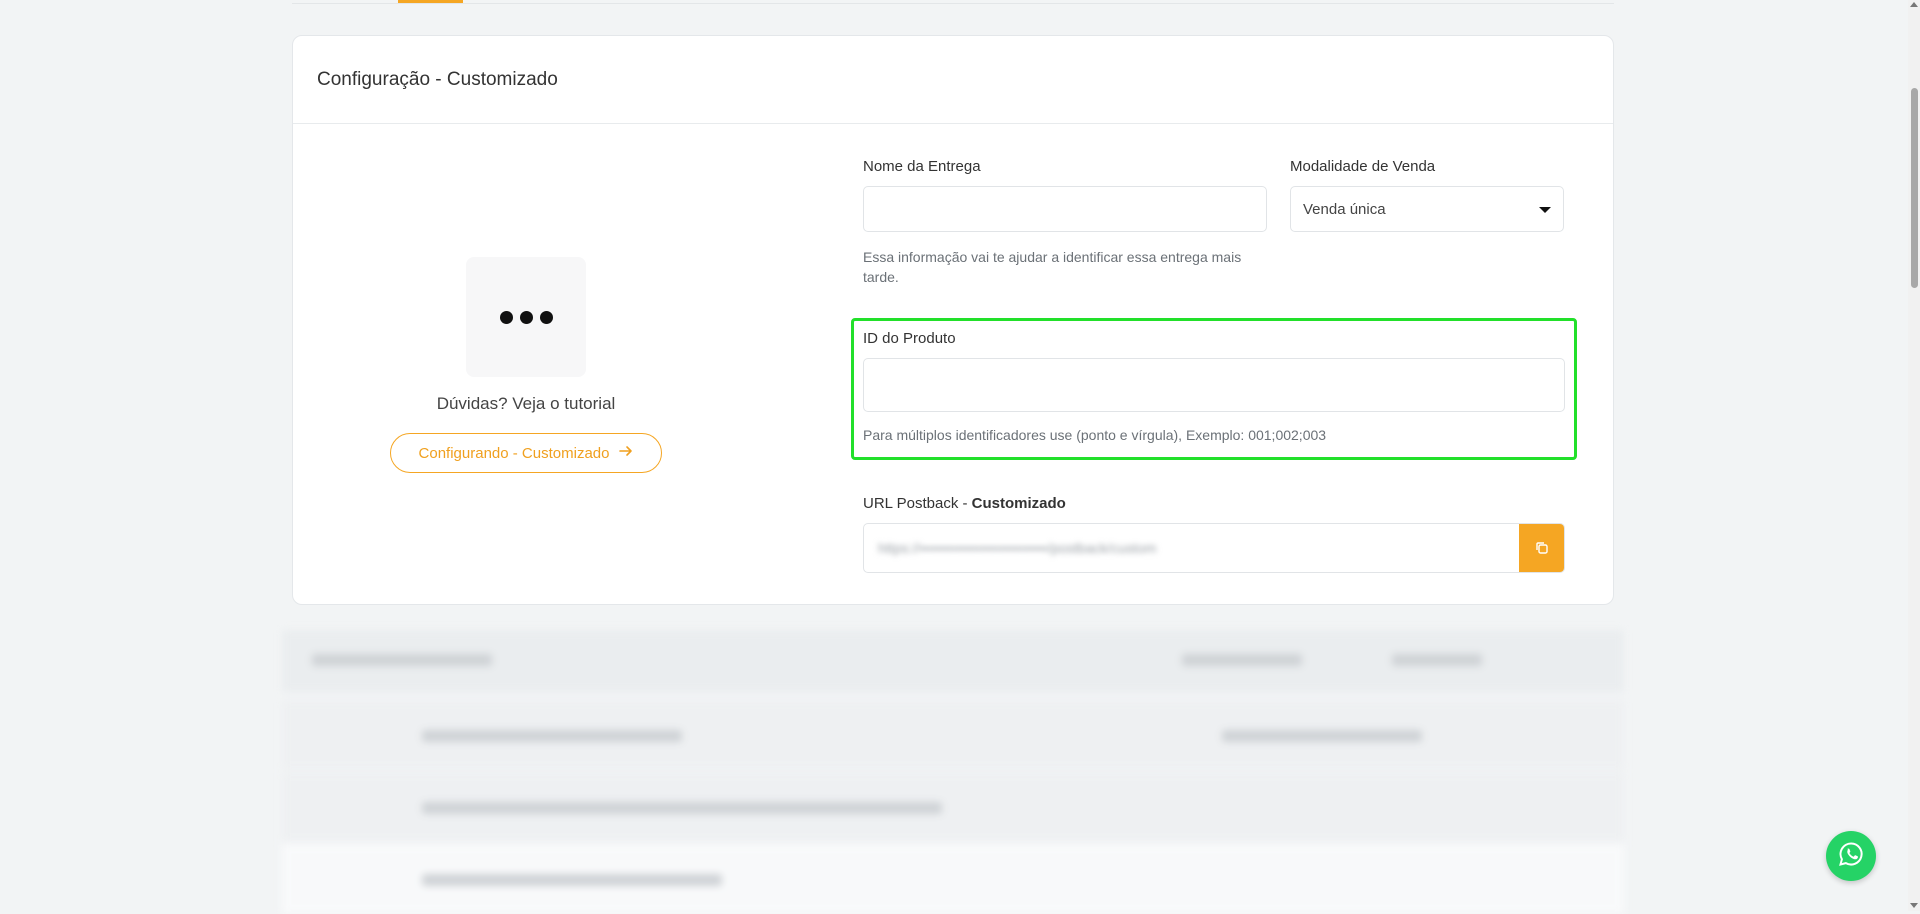 Image resolution: width=1920 pixels, height=914 pixels. Describe the element at coordinates (514, 453) in the screenshot. I see `tutorial-button-label: Configurando - Customizado` at that location.